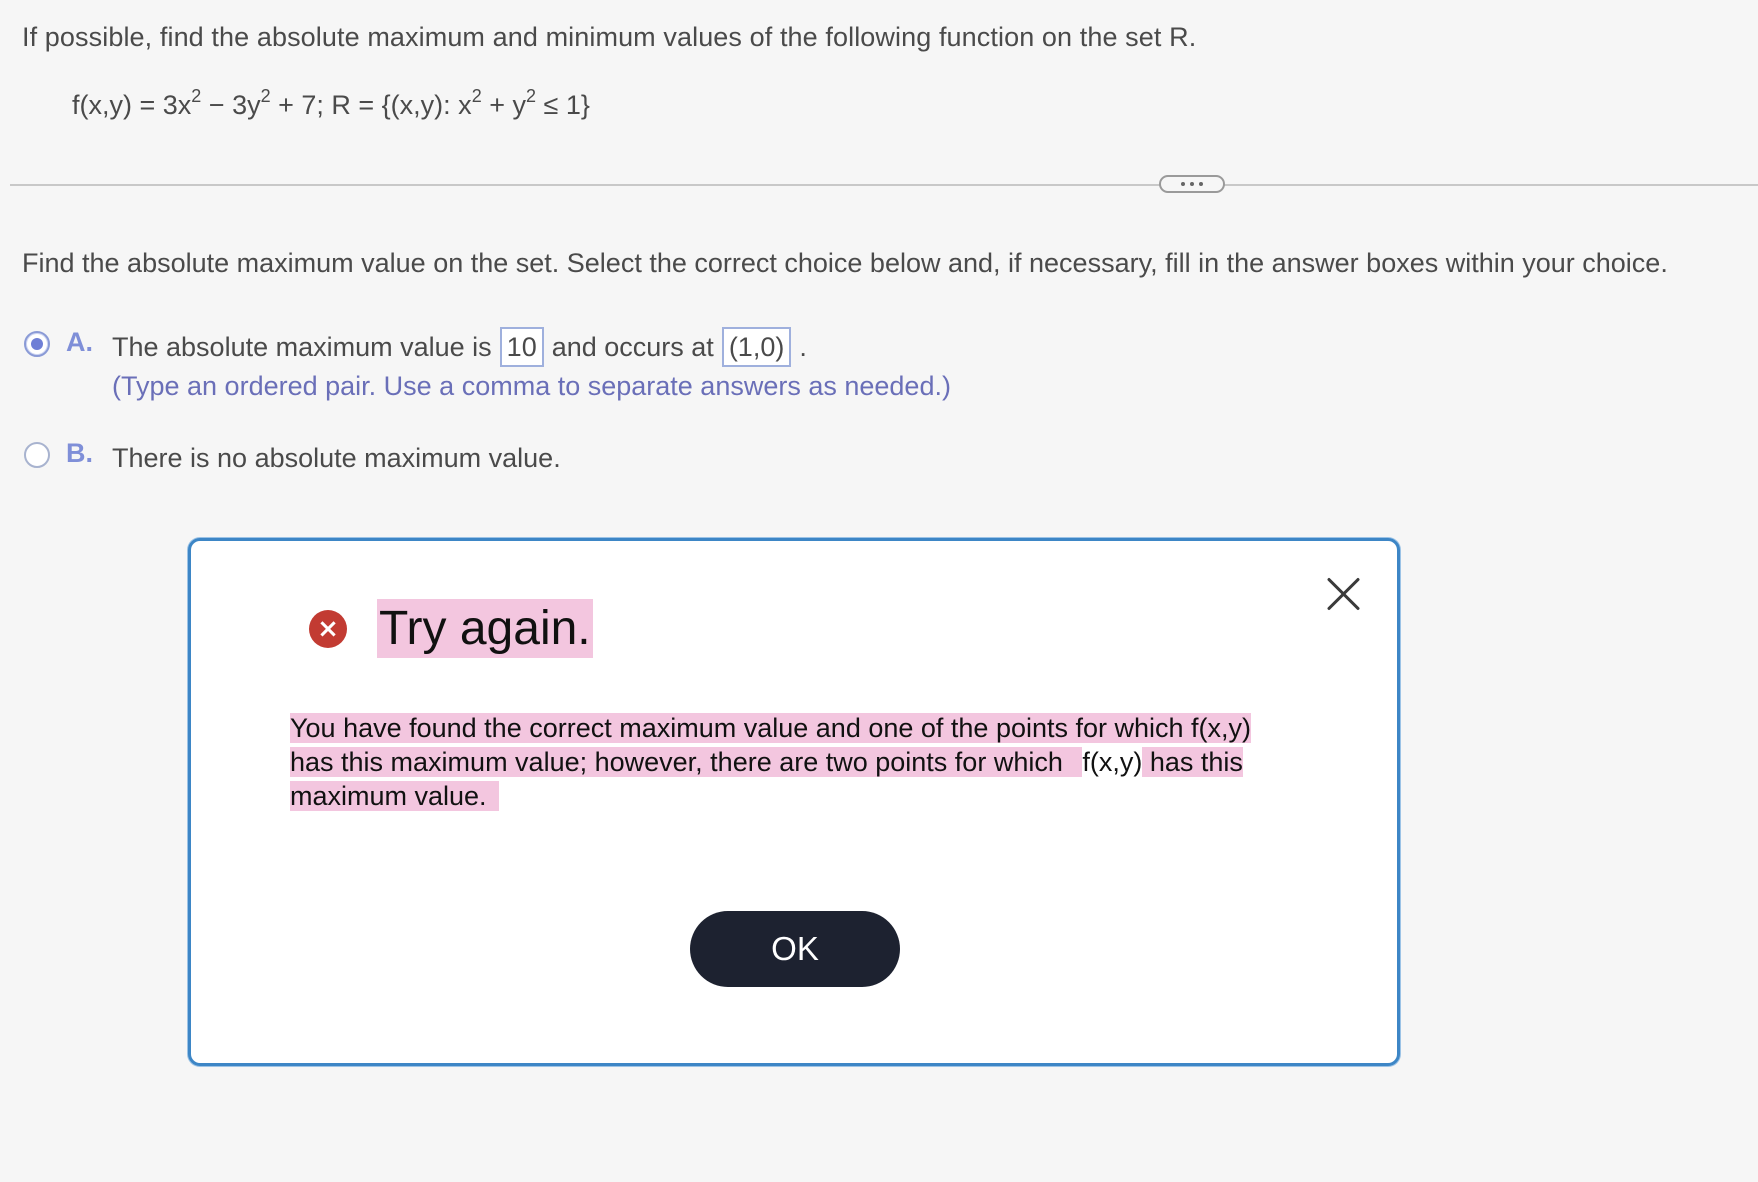  I want to click on choice-b-radio, so click(37, 455).